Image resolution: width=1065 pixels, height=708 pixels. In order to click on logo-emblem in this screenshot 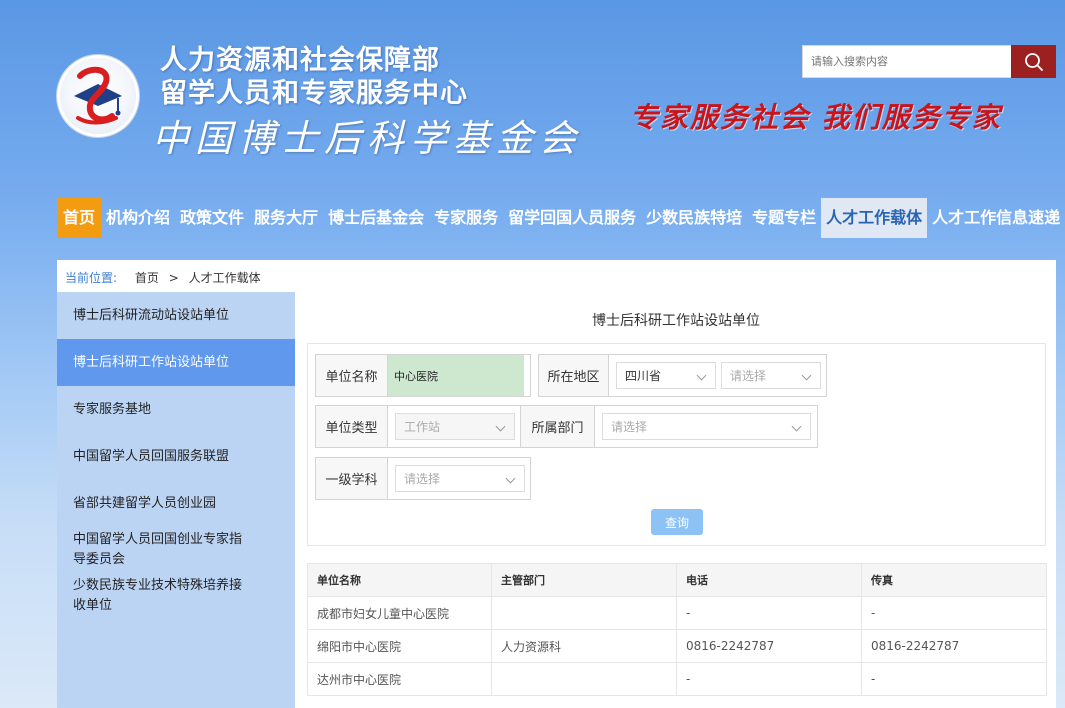, I will do `click(98, 96)`.